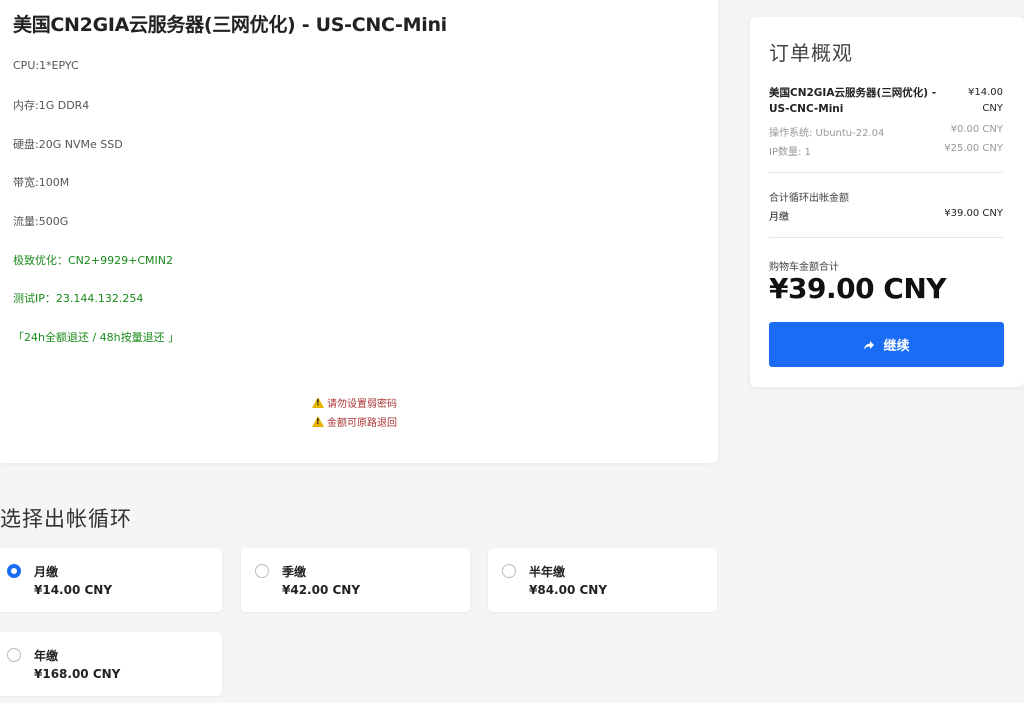 The width and height of the screenshot is (1024, 703). Describe the element at coordinates (321, 590) in the screenshot. I see `cycle-price: ¥42.00 CNY` at that location.